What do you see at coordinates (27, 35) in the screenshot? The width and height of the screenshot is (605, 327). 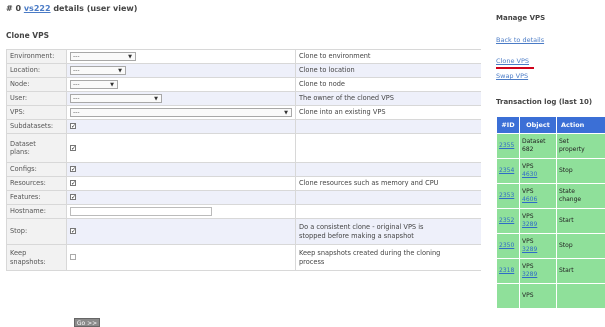 I see `clone-section-title: Clone VPS` at bounding box center [27, 35].